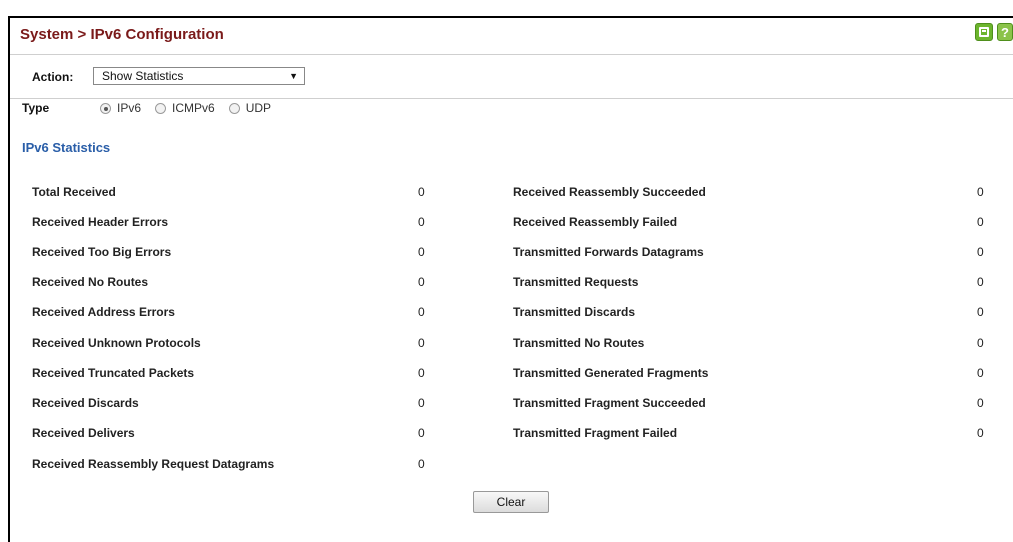  What do you see at coordinates (608, 252) in the screenshot?
I see `stat-label: Transmitted Forwards Datagrams` at bounding box center [608, 252].